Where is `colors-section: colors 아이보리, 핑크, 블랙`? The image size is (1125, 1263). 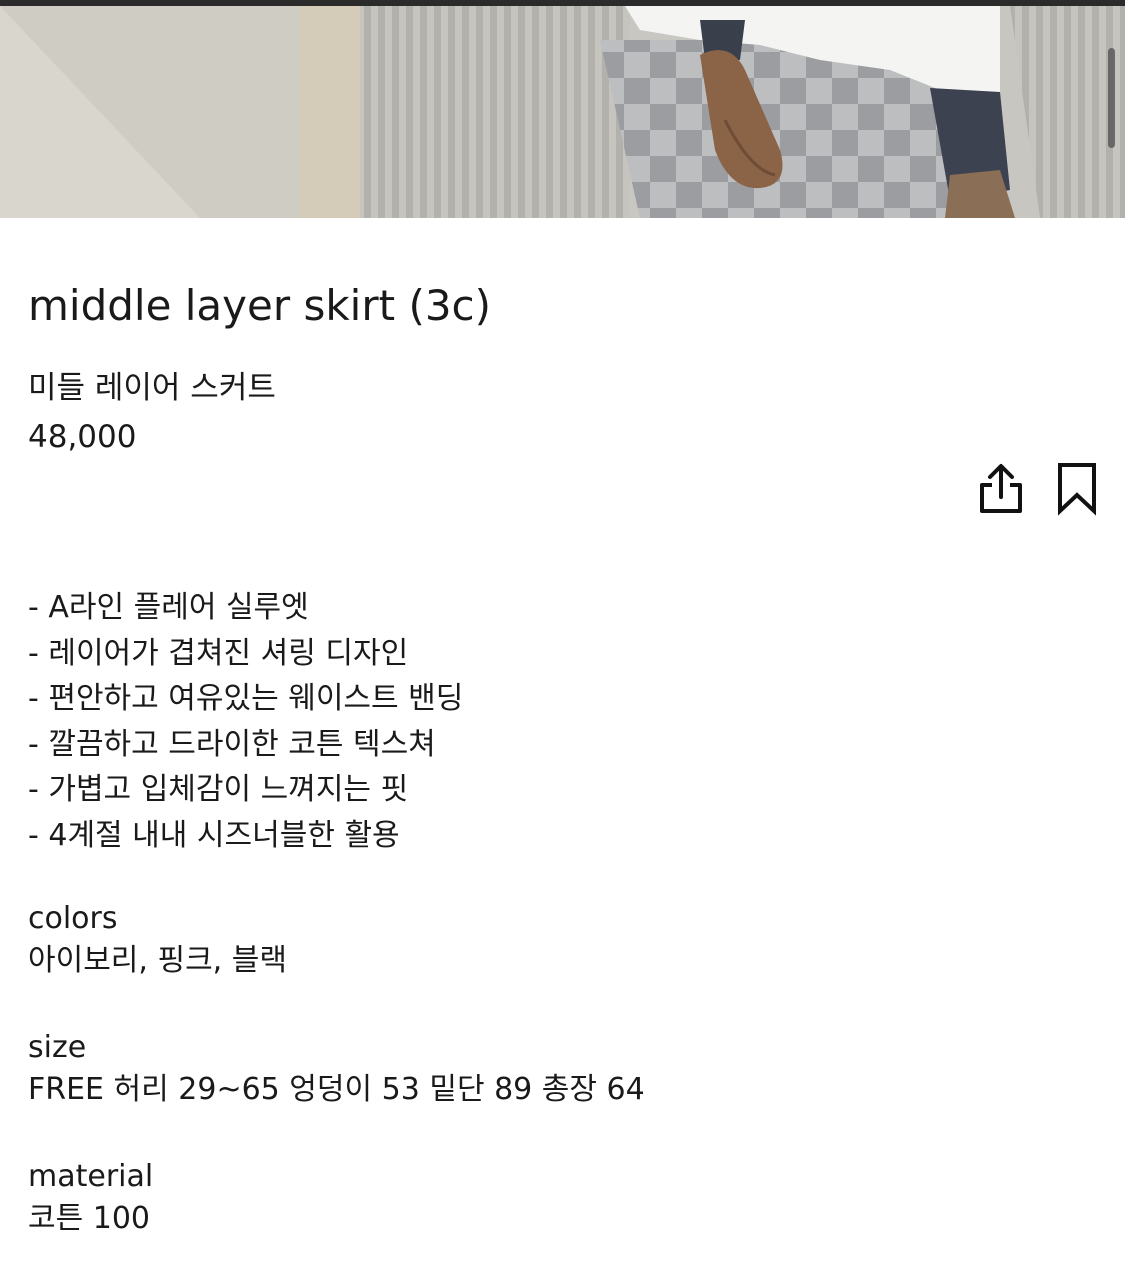 colors-section: colors 아이보리, 핑크, 블랙 is located at coordinates (157, 940).